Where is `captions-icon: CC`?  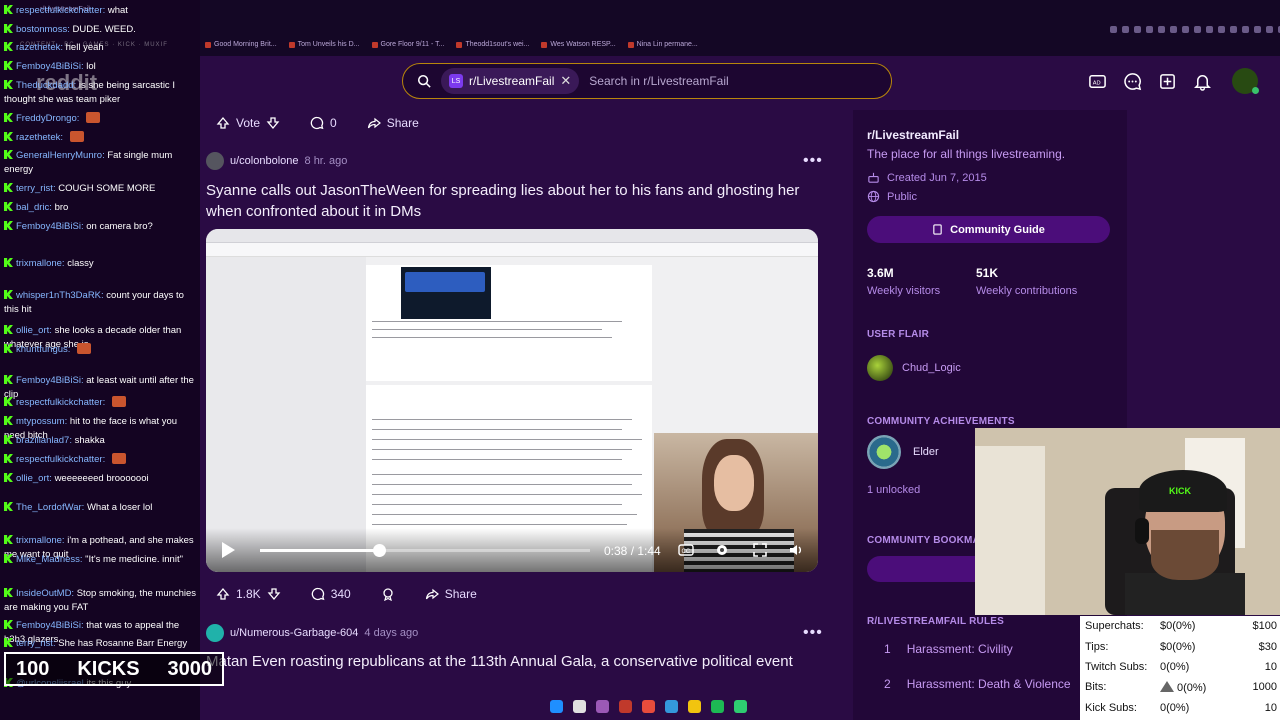
captions-icon: CC is located at coordinates (686, 550).